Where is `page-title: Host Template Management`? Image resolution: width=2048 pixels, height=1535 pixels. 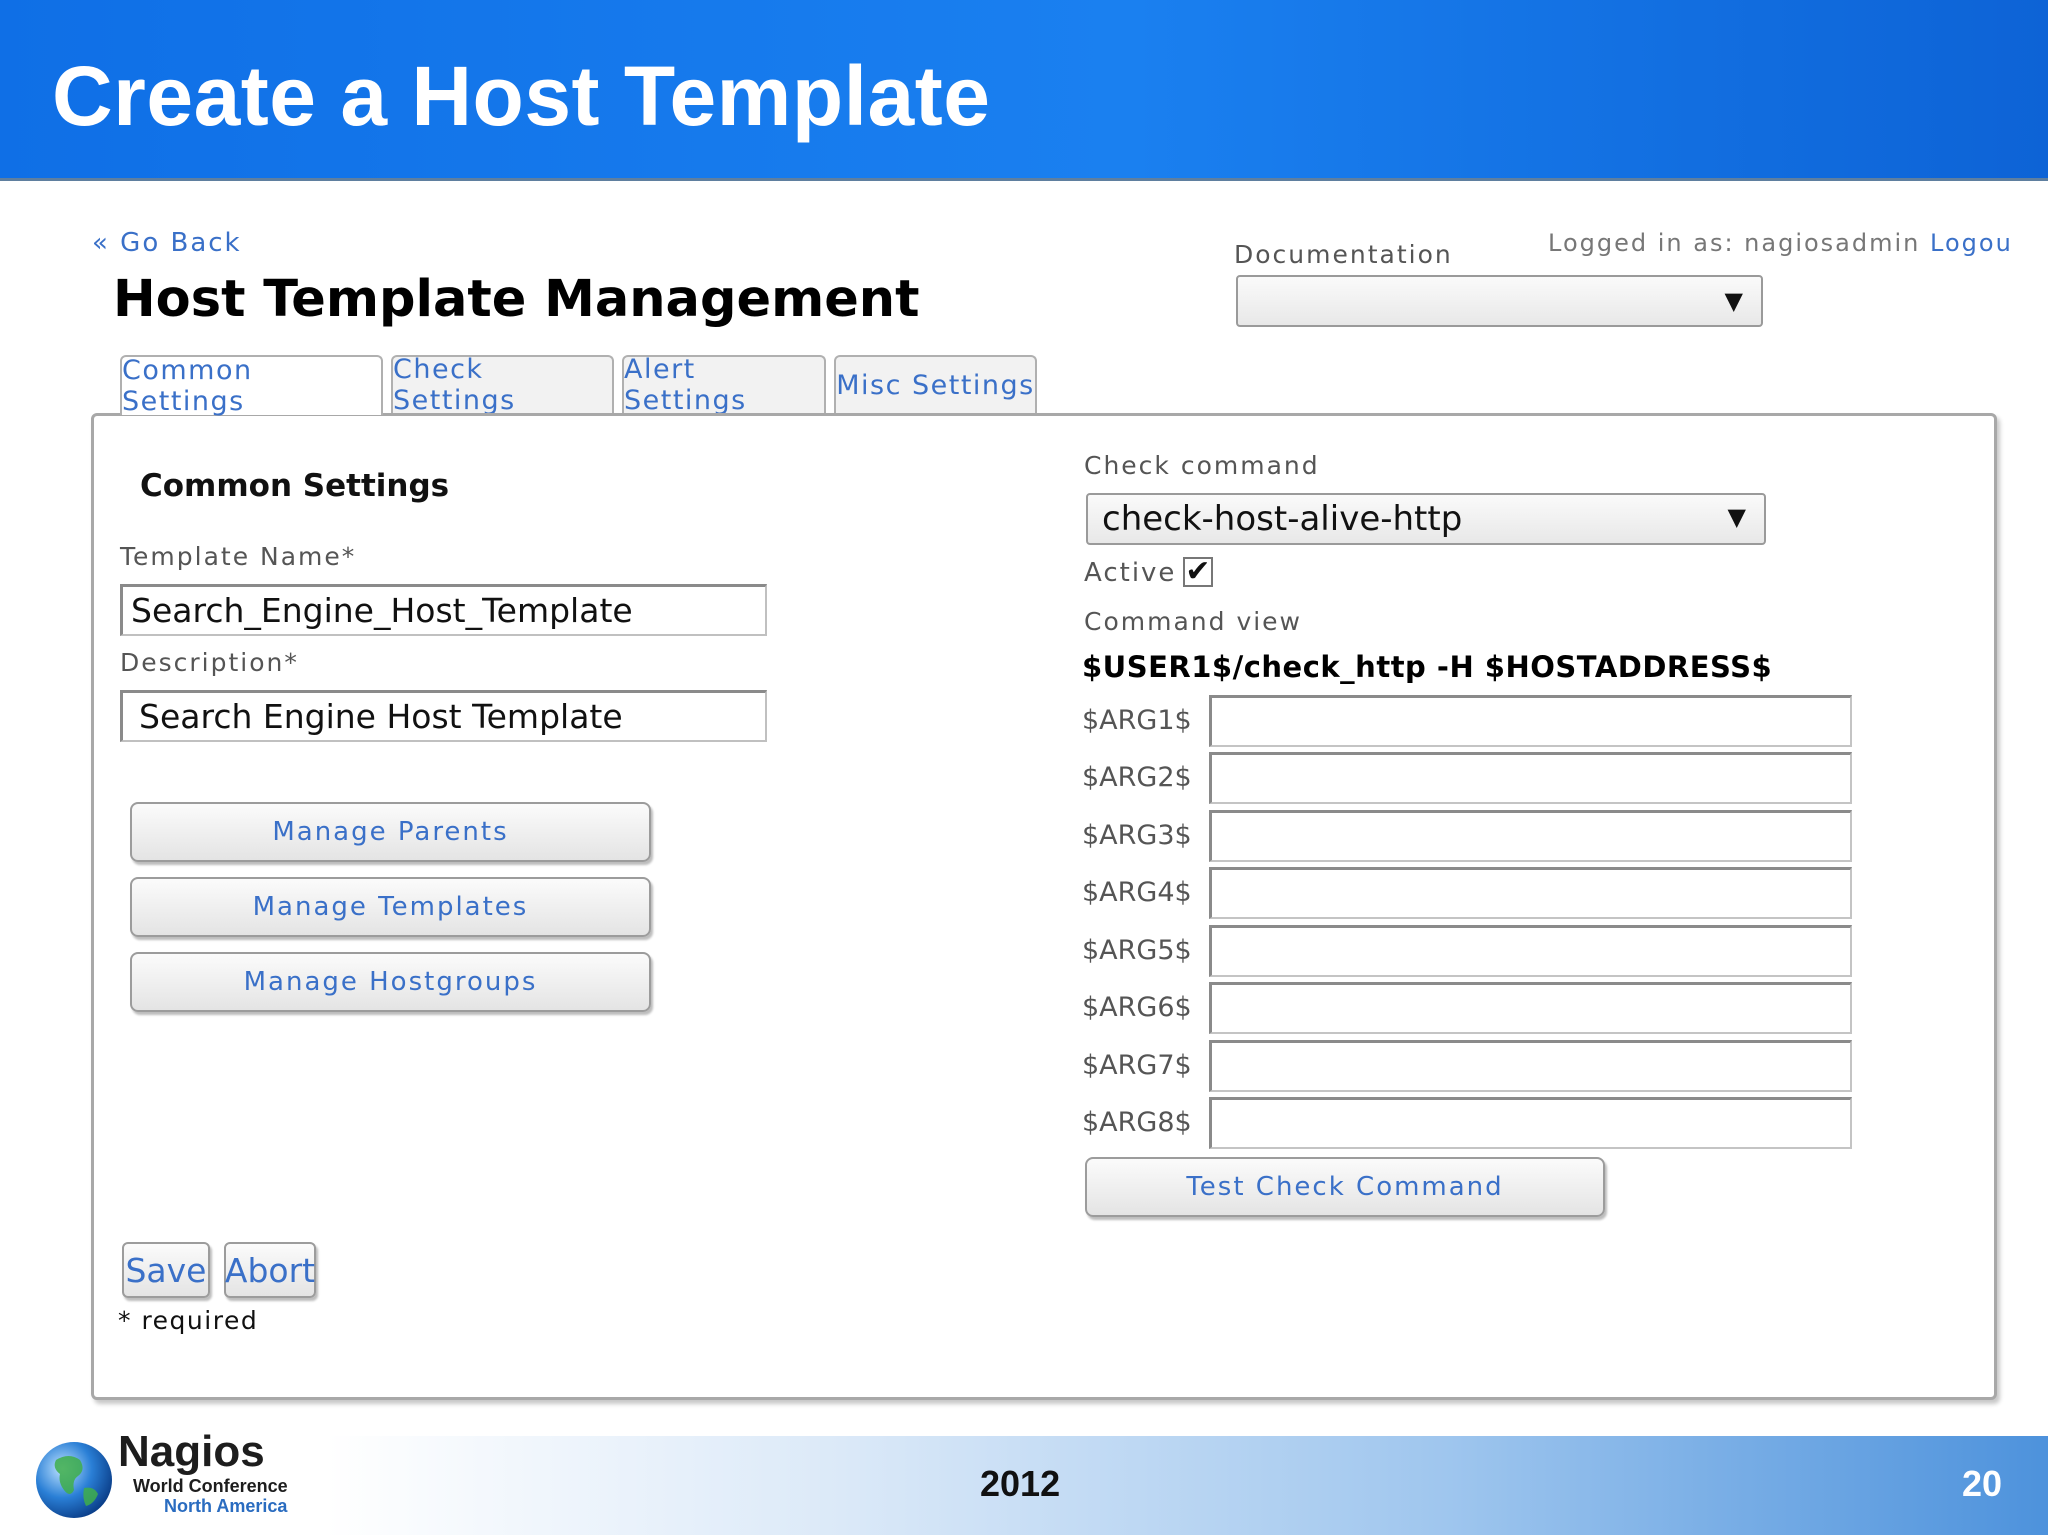
page-title: Host Template Management is located at coordinates (516, 299).